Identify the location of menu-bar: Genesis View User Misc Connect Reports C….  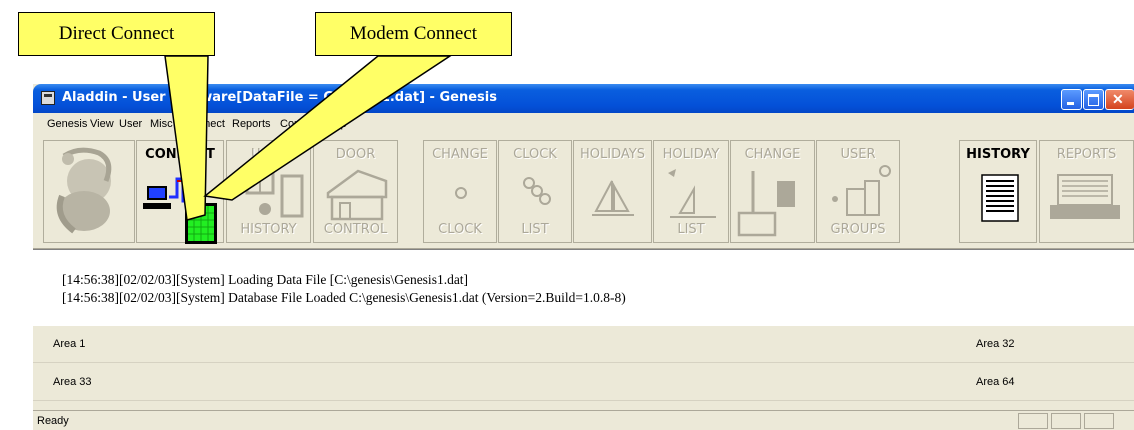
(583, 124).